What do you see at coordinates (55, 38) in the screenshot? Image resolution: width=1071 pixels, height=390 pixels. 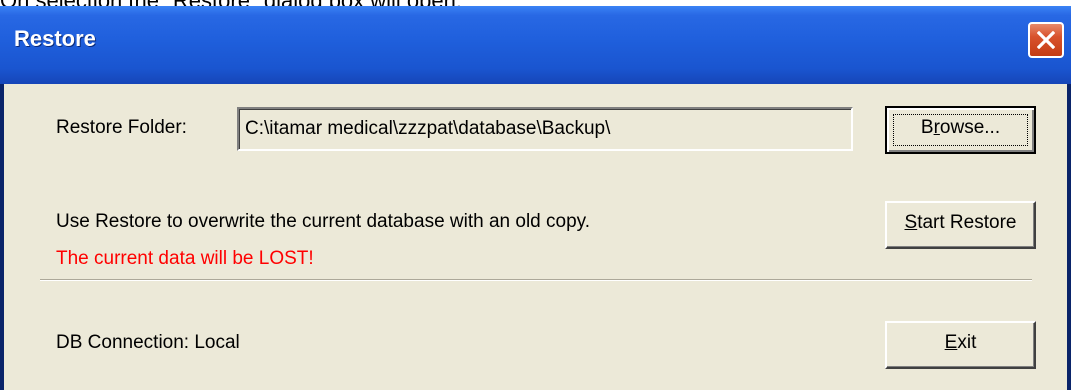 I see `dialog-title: Restore` at bounding box center [55, 38].